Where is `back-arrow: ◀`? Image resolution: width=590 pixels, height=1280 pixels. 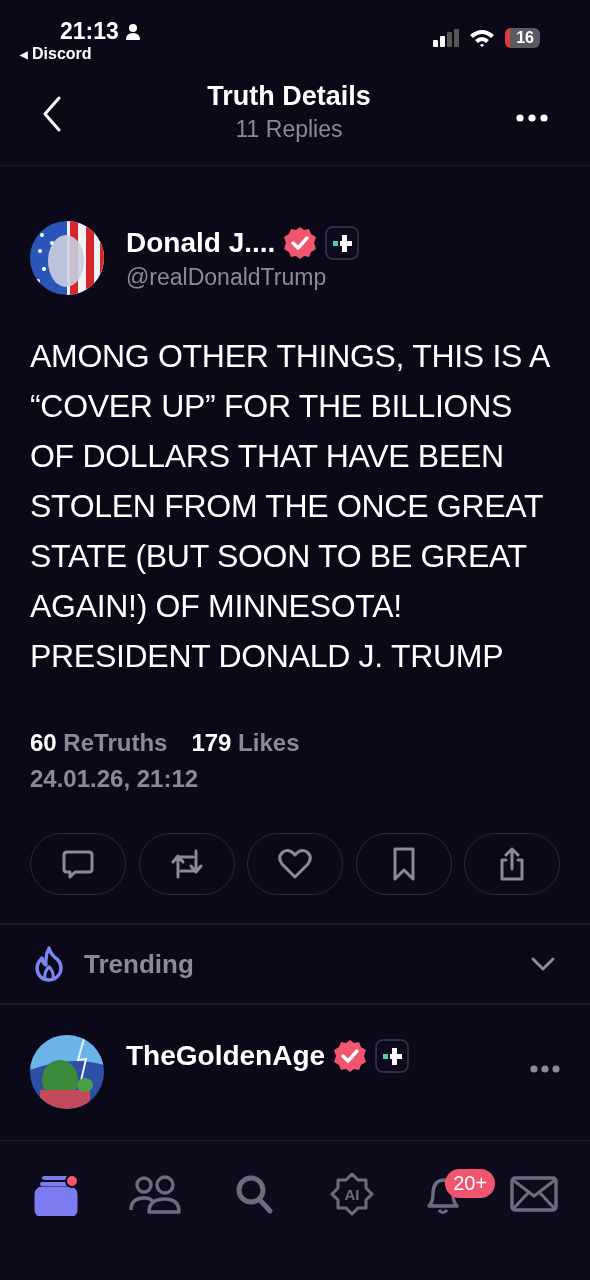
back-arrow: ◀ is located at coordinates (24, 54).